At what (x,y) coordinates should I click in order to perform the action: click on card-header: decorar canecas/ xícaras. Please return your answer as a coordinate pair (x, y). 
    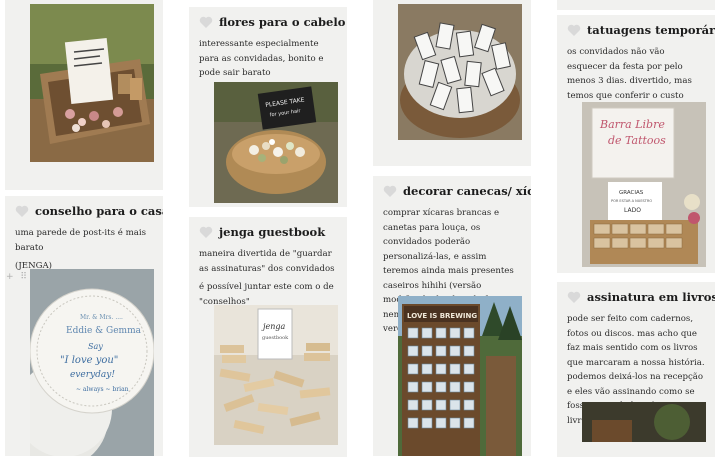
    Looking at the image, I should click on (457, 191).